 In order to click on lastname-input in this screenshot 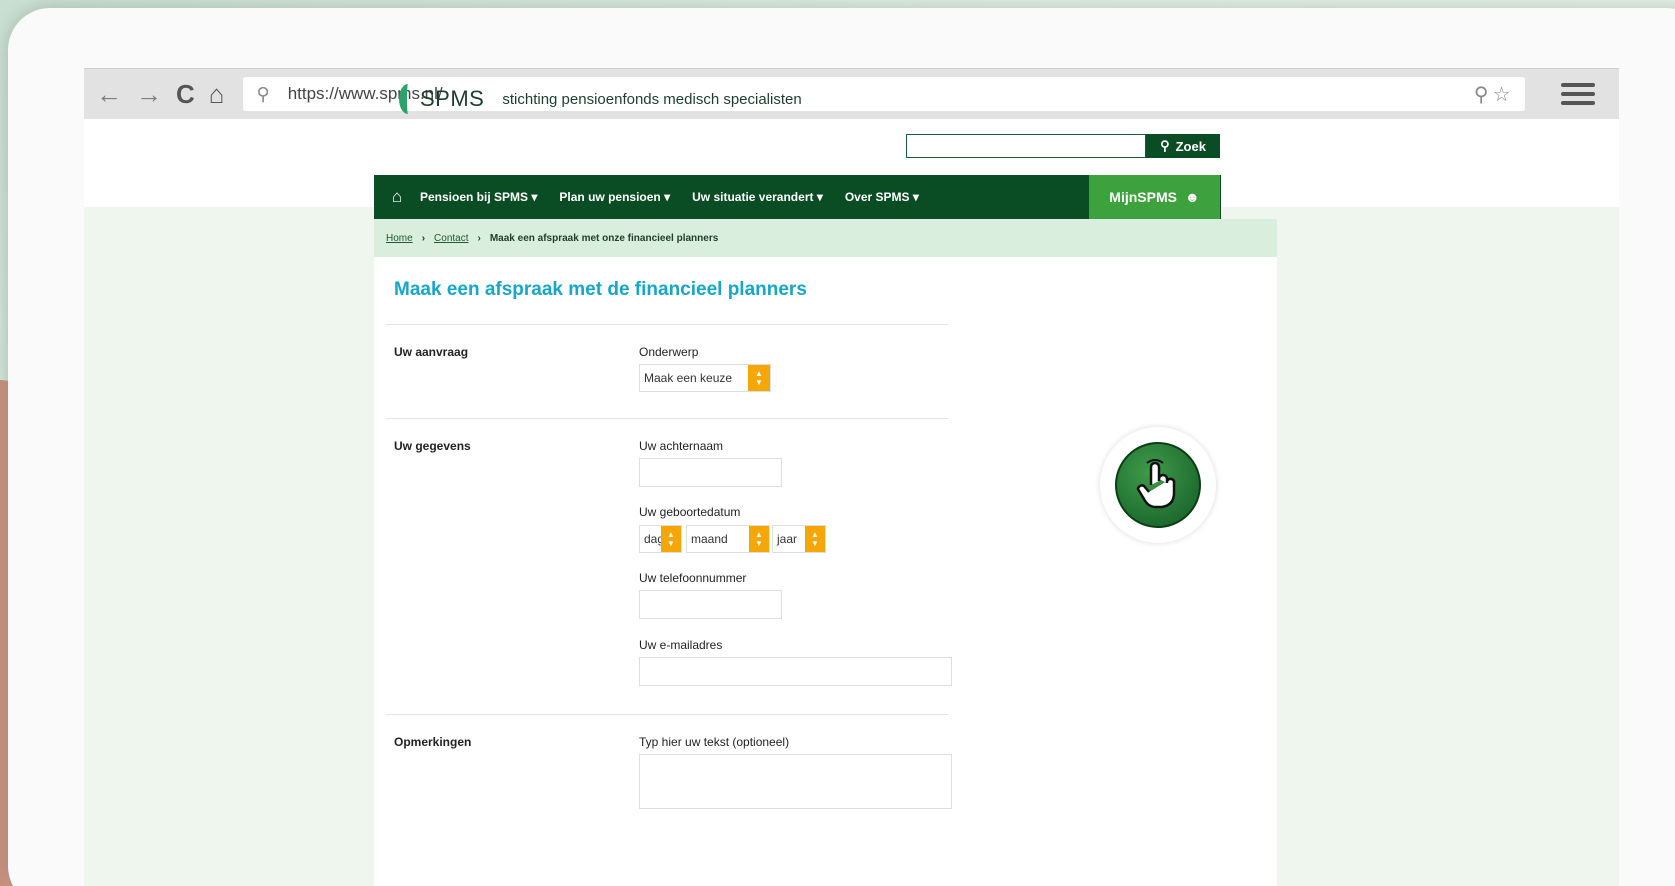, I will do `click(710, 472)`.